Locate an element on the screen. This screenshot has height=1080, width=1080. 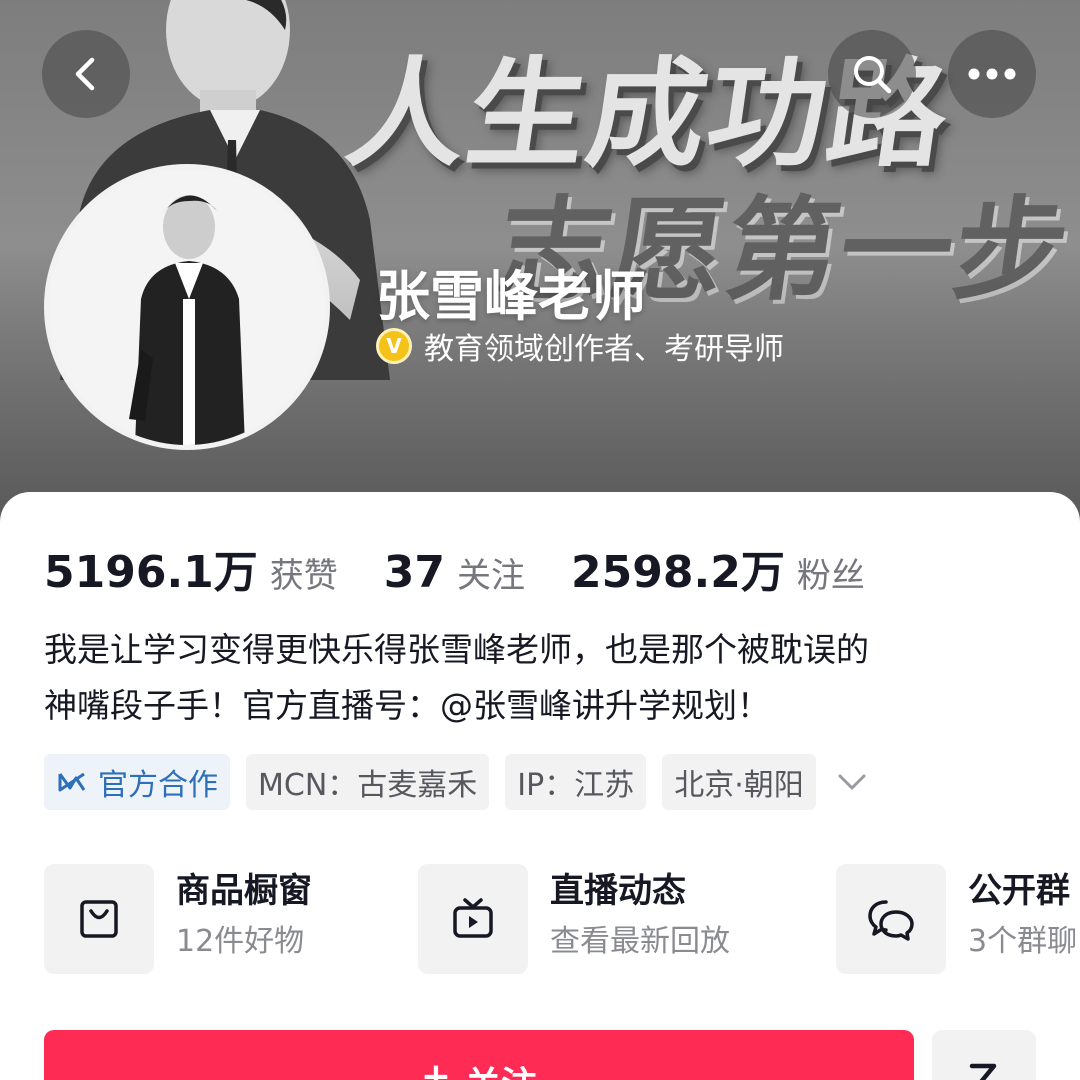
feature-live: 直播动态 查看最新回放 is located at coordinates (574, 919).